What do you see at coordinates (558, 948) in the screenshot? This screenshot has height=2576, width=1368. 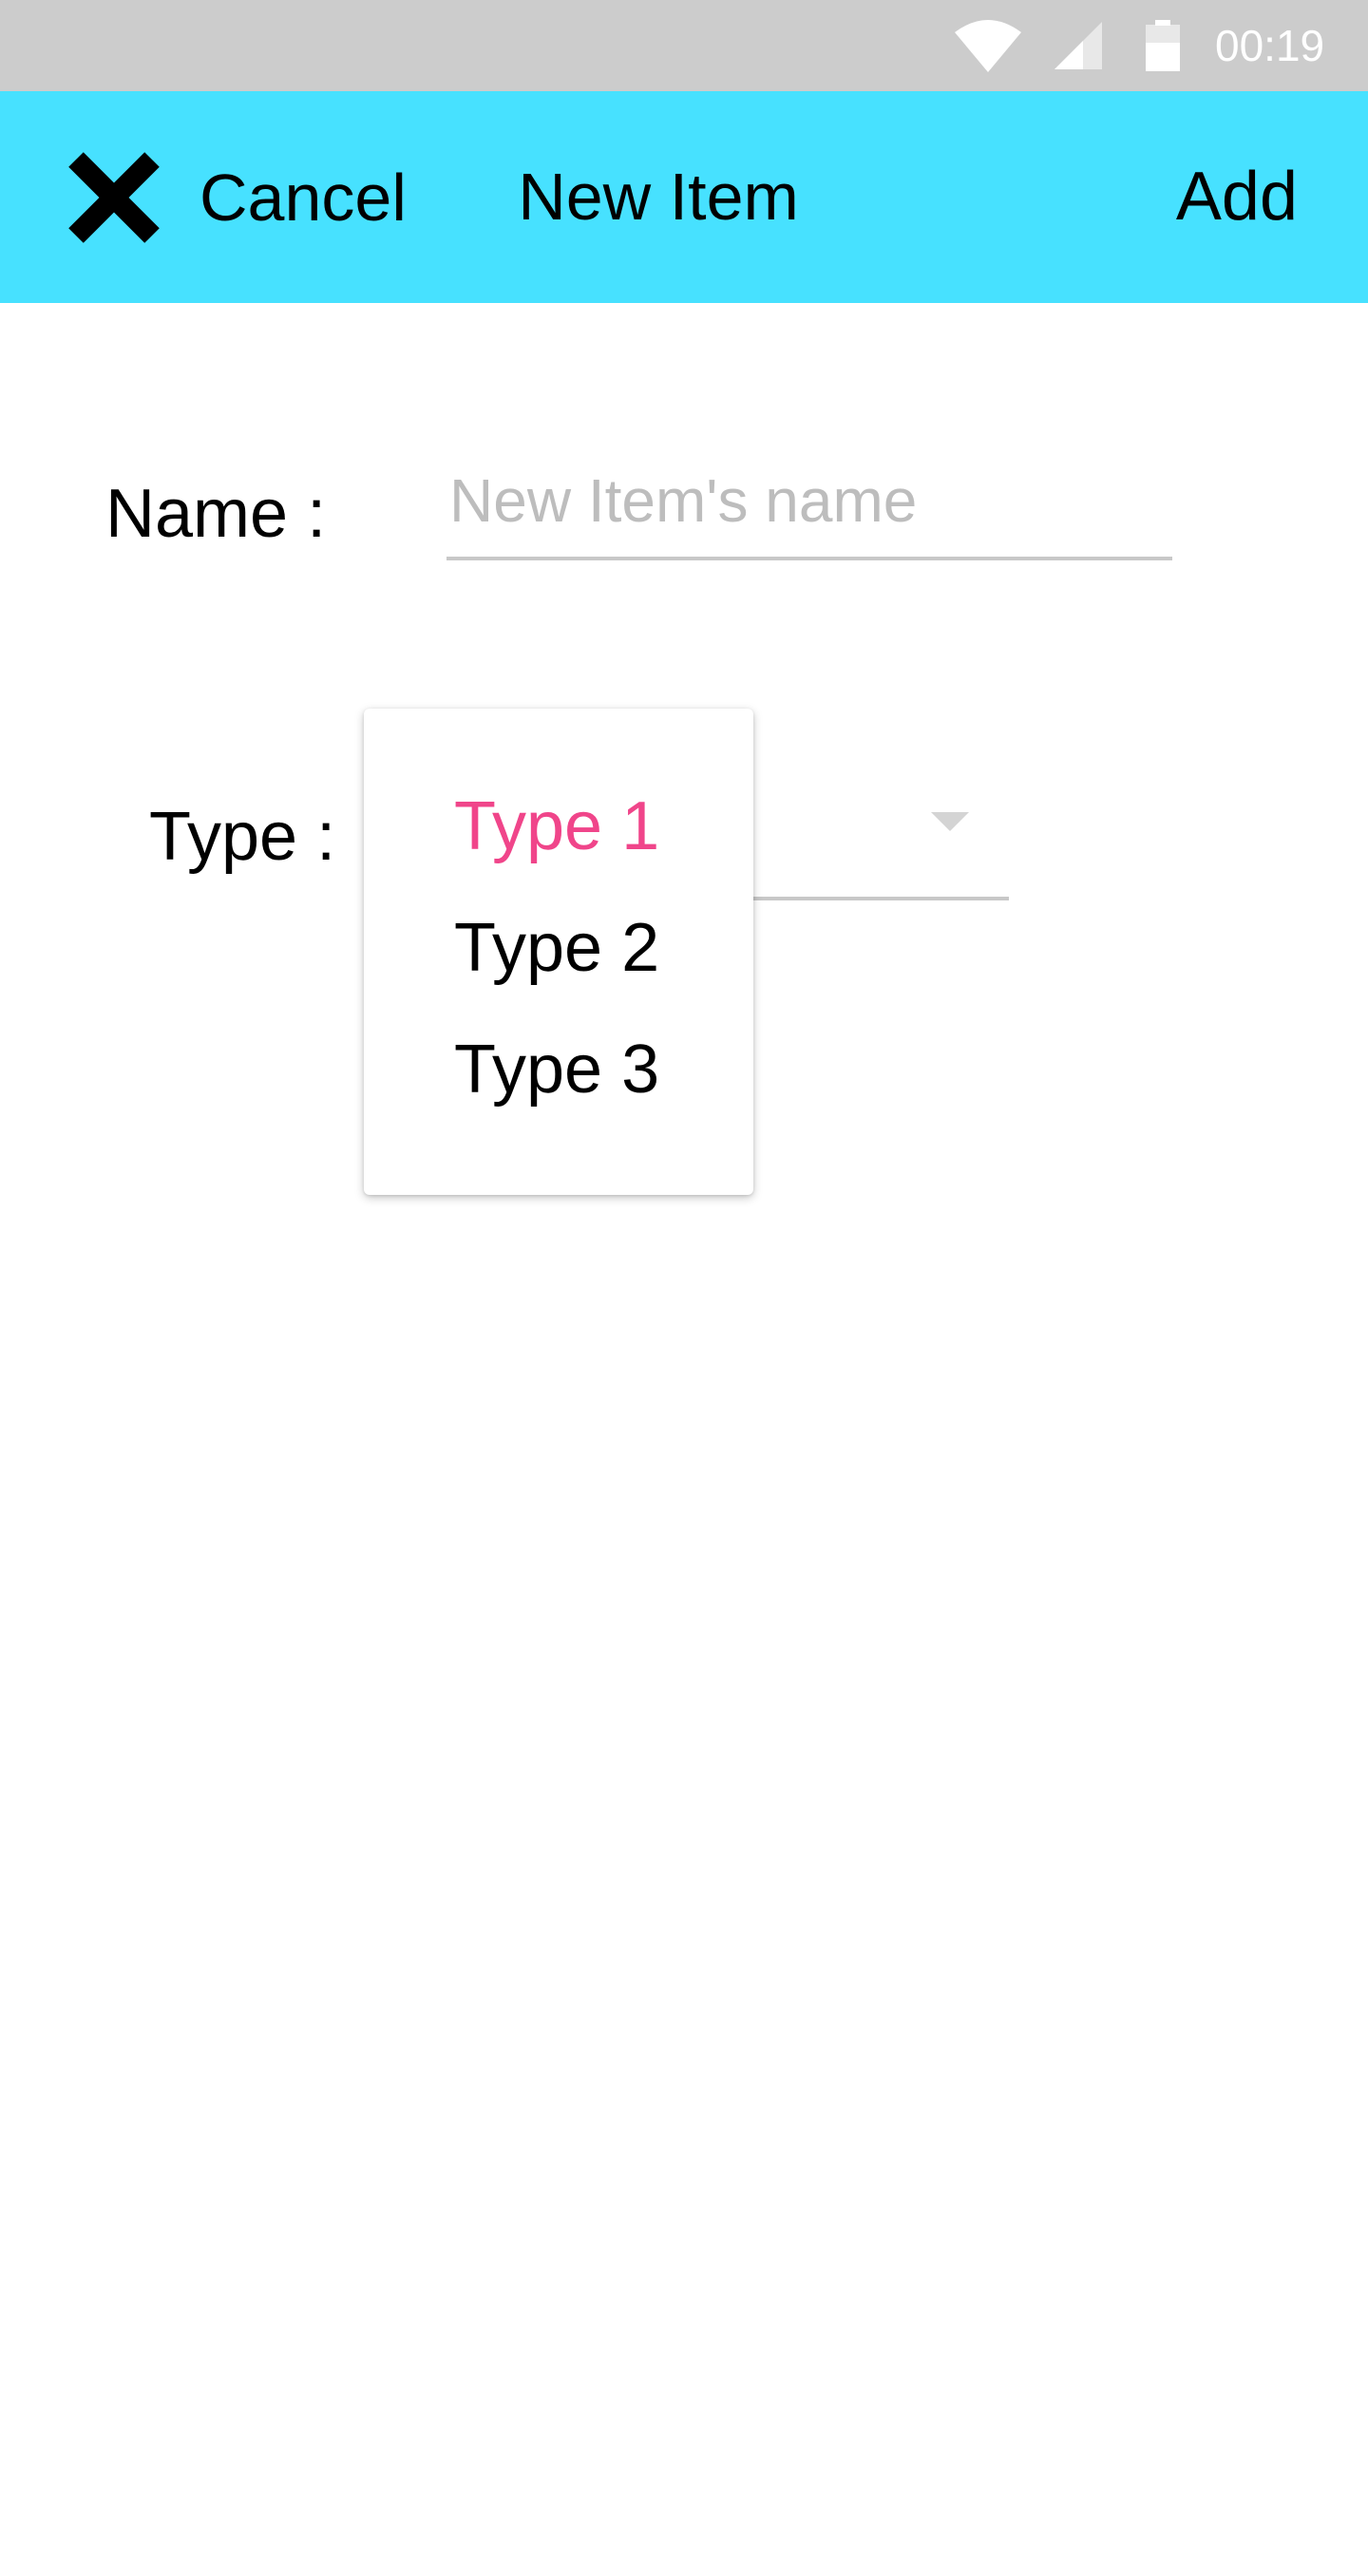 I see `dropdown-option-type-2: Type 2` at bounding box center [558, 948].